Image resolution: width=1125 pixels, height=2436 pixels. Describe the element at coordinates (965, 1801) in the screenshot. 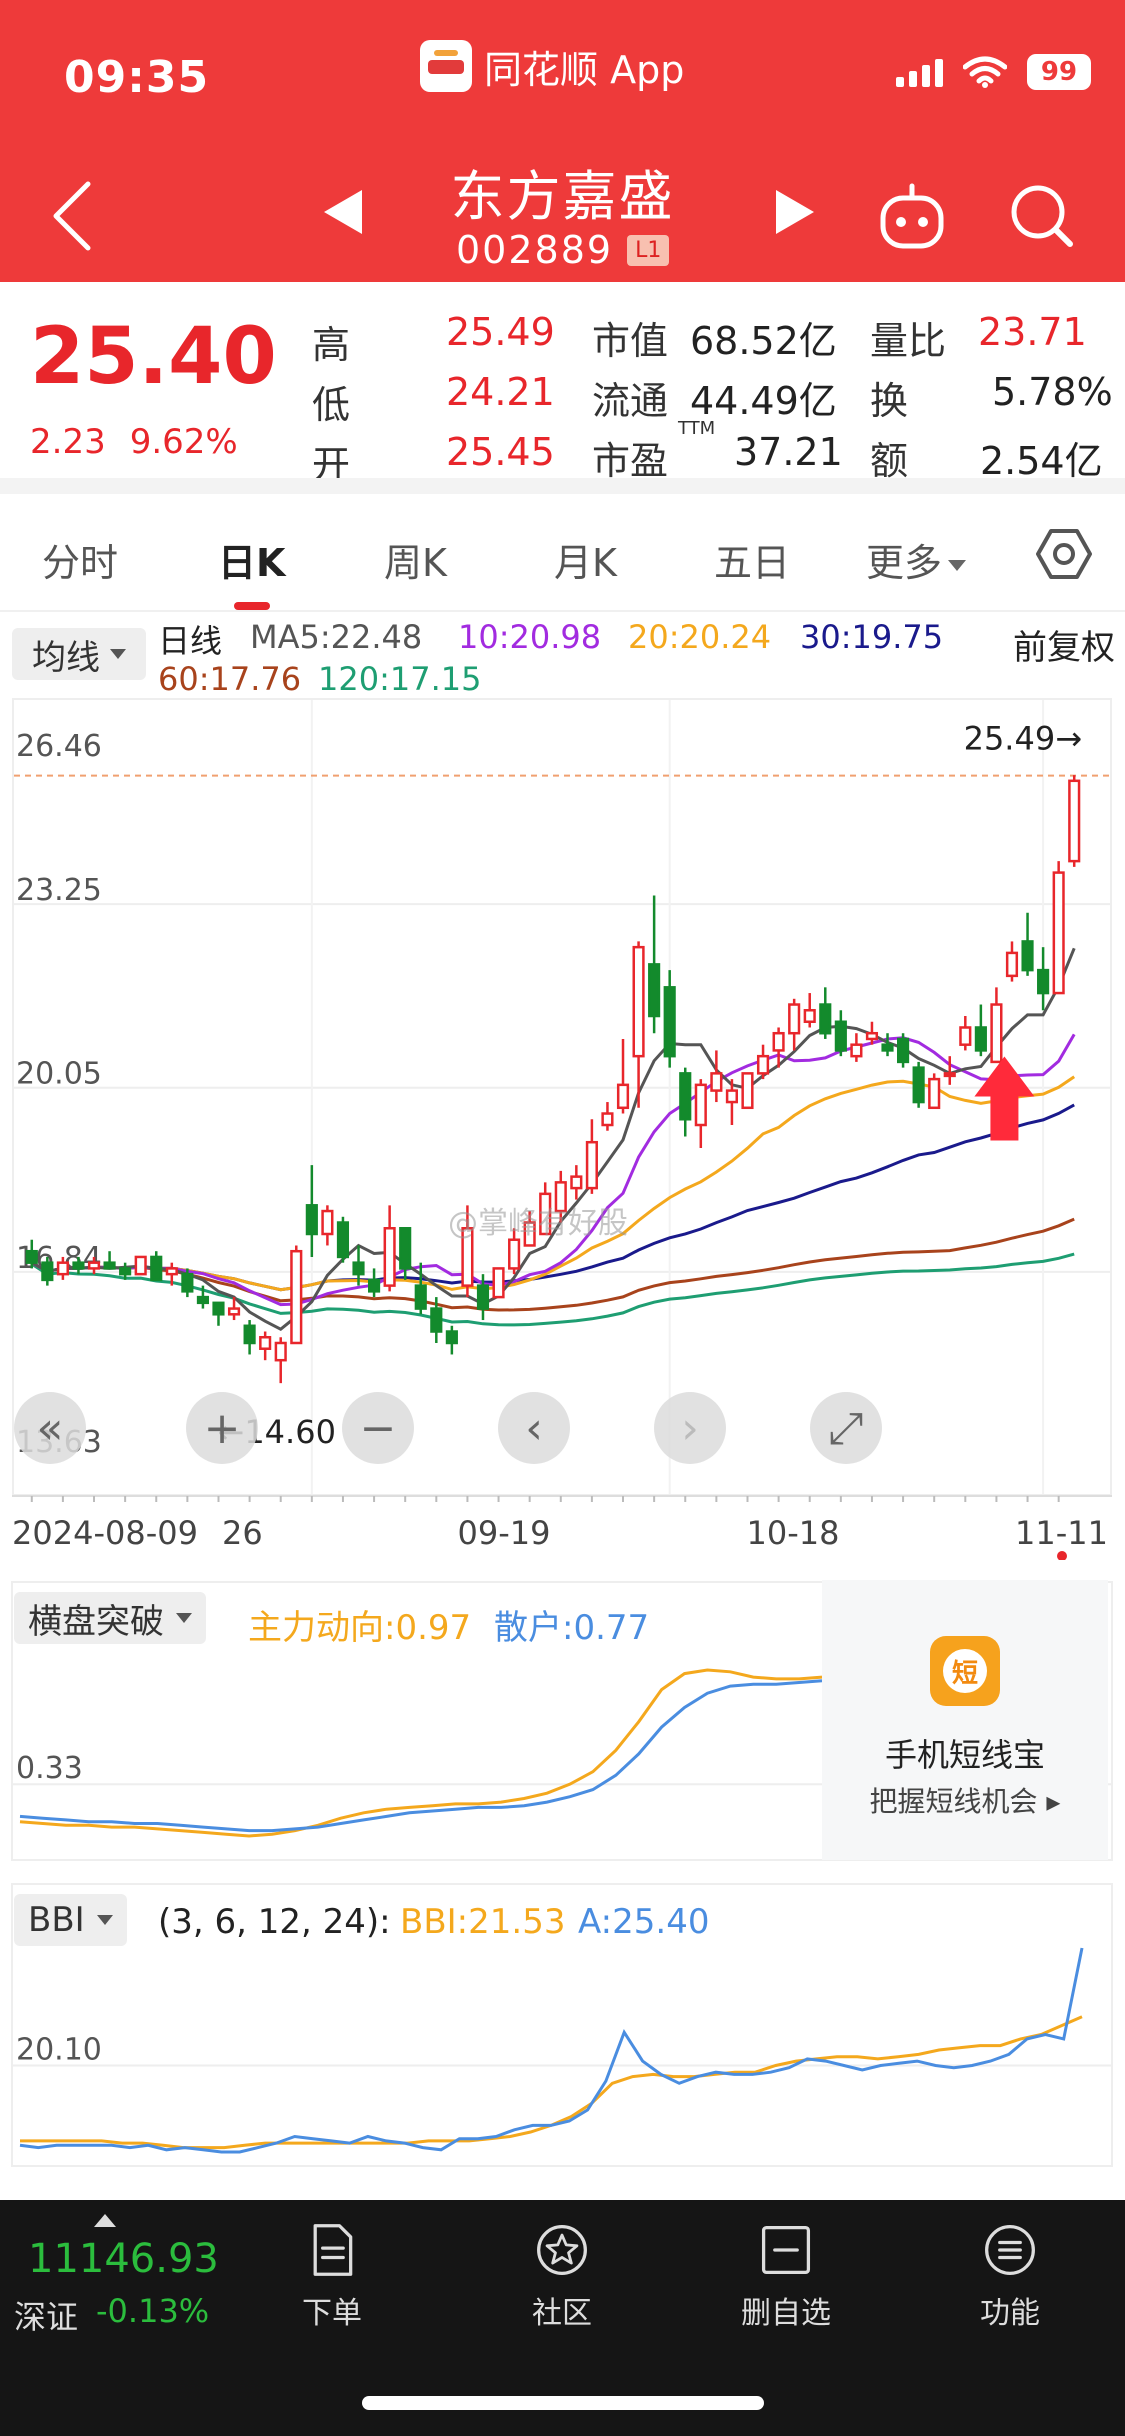

I see `promo-subtitle: 把握短线机会 ▸` at that location.